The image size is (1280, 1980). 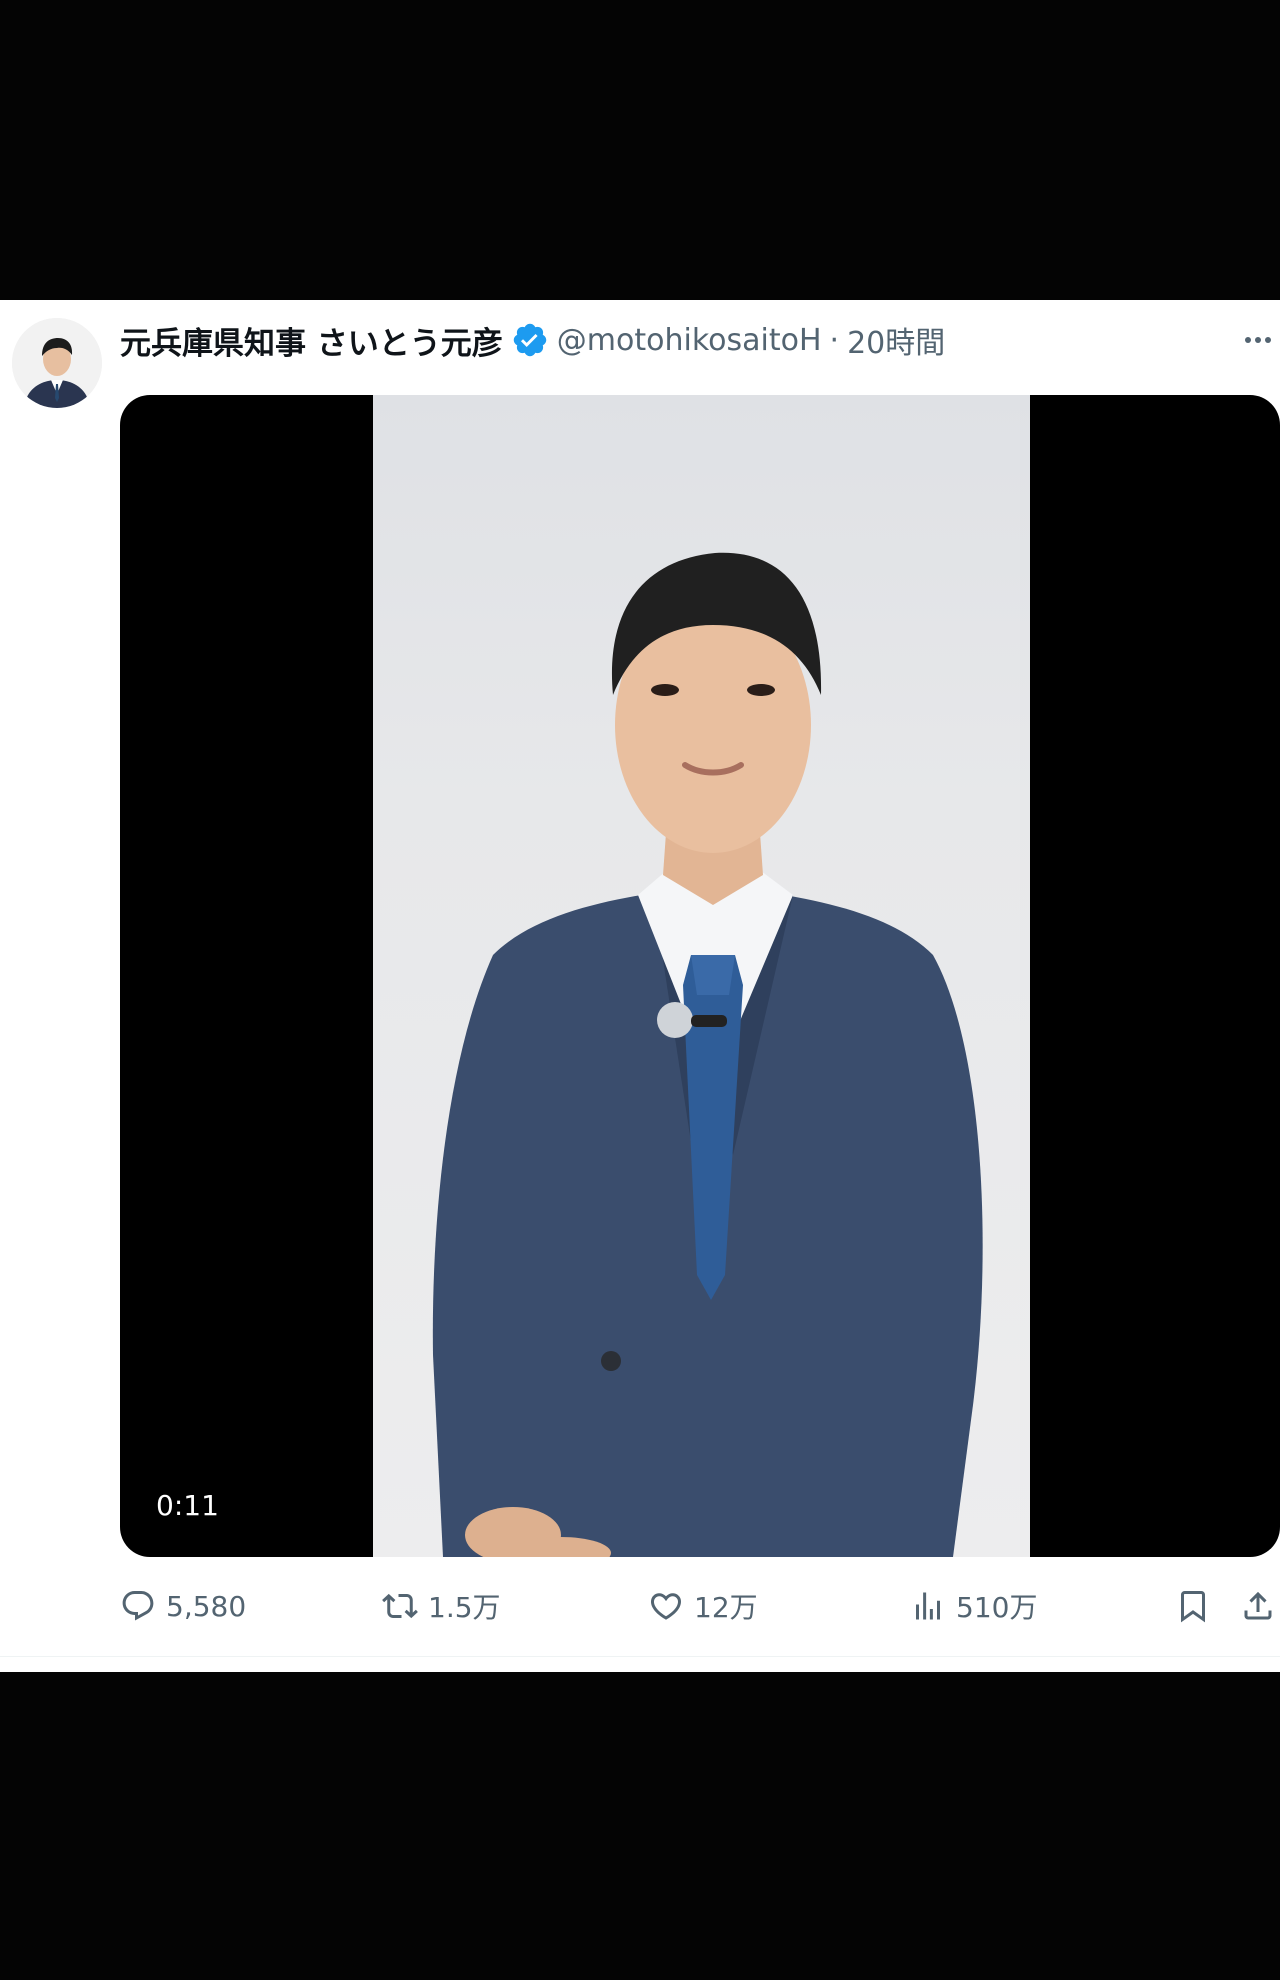 What do you see at coordinates (689, 340) in the screenshot?
I see `author-handle: @motohikosaitoH` at bounding box center [689, 340].